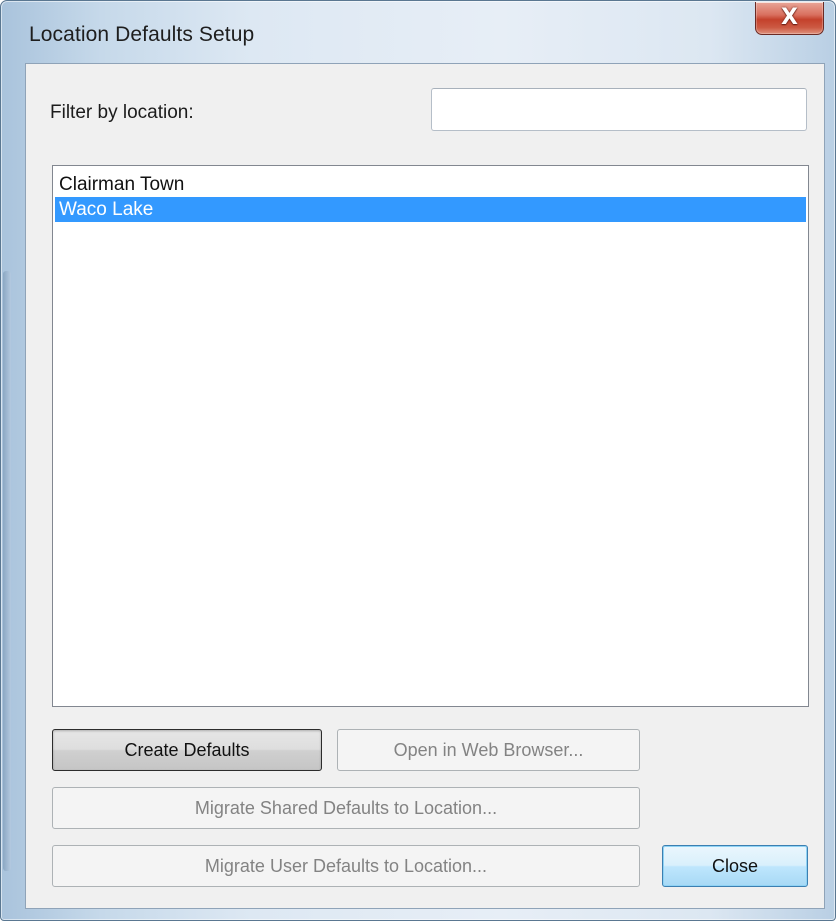 This screenshot has height=921, width=836. I want to click on filter-label: Filter by location:, so click(122, 112).